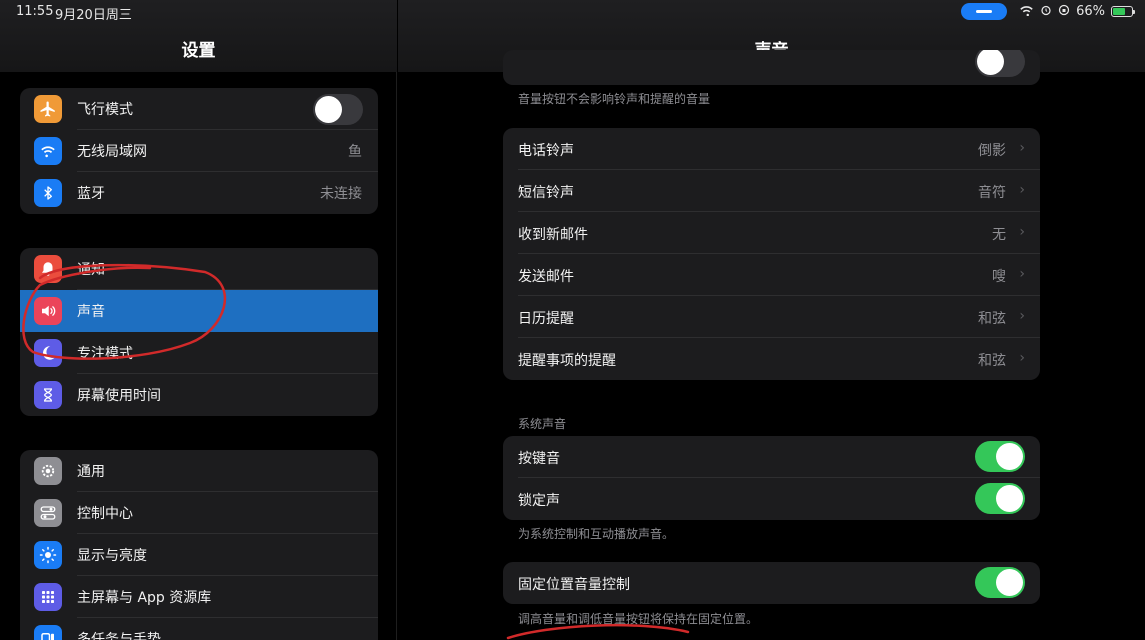 This screenshot has height=640, width=1145. I want to click on notifications-group: 通知 声音 专注模式 屏幕使用时间, so click(199, 332).